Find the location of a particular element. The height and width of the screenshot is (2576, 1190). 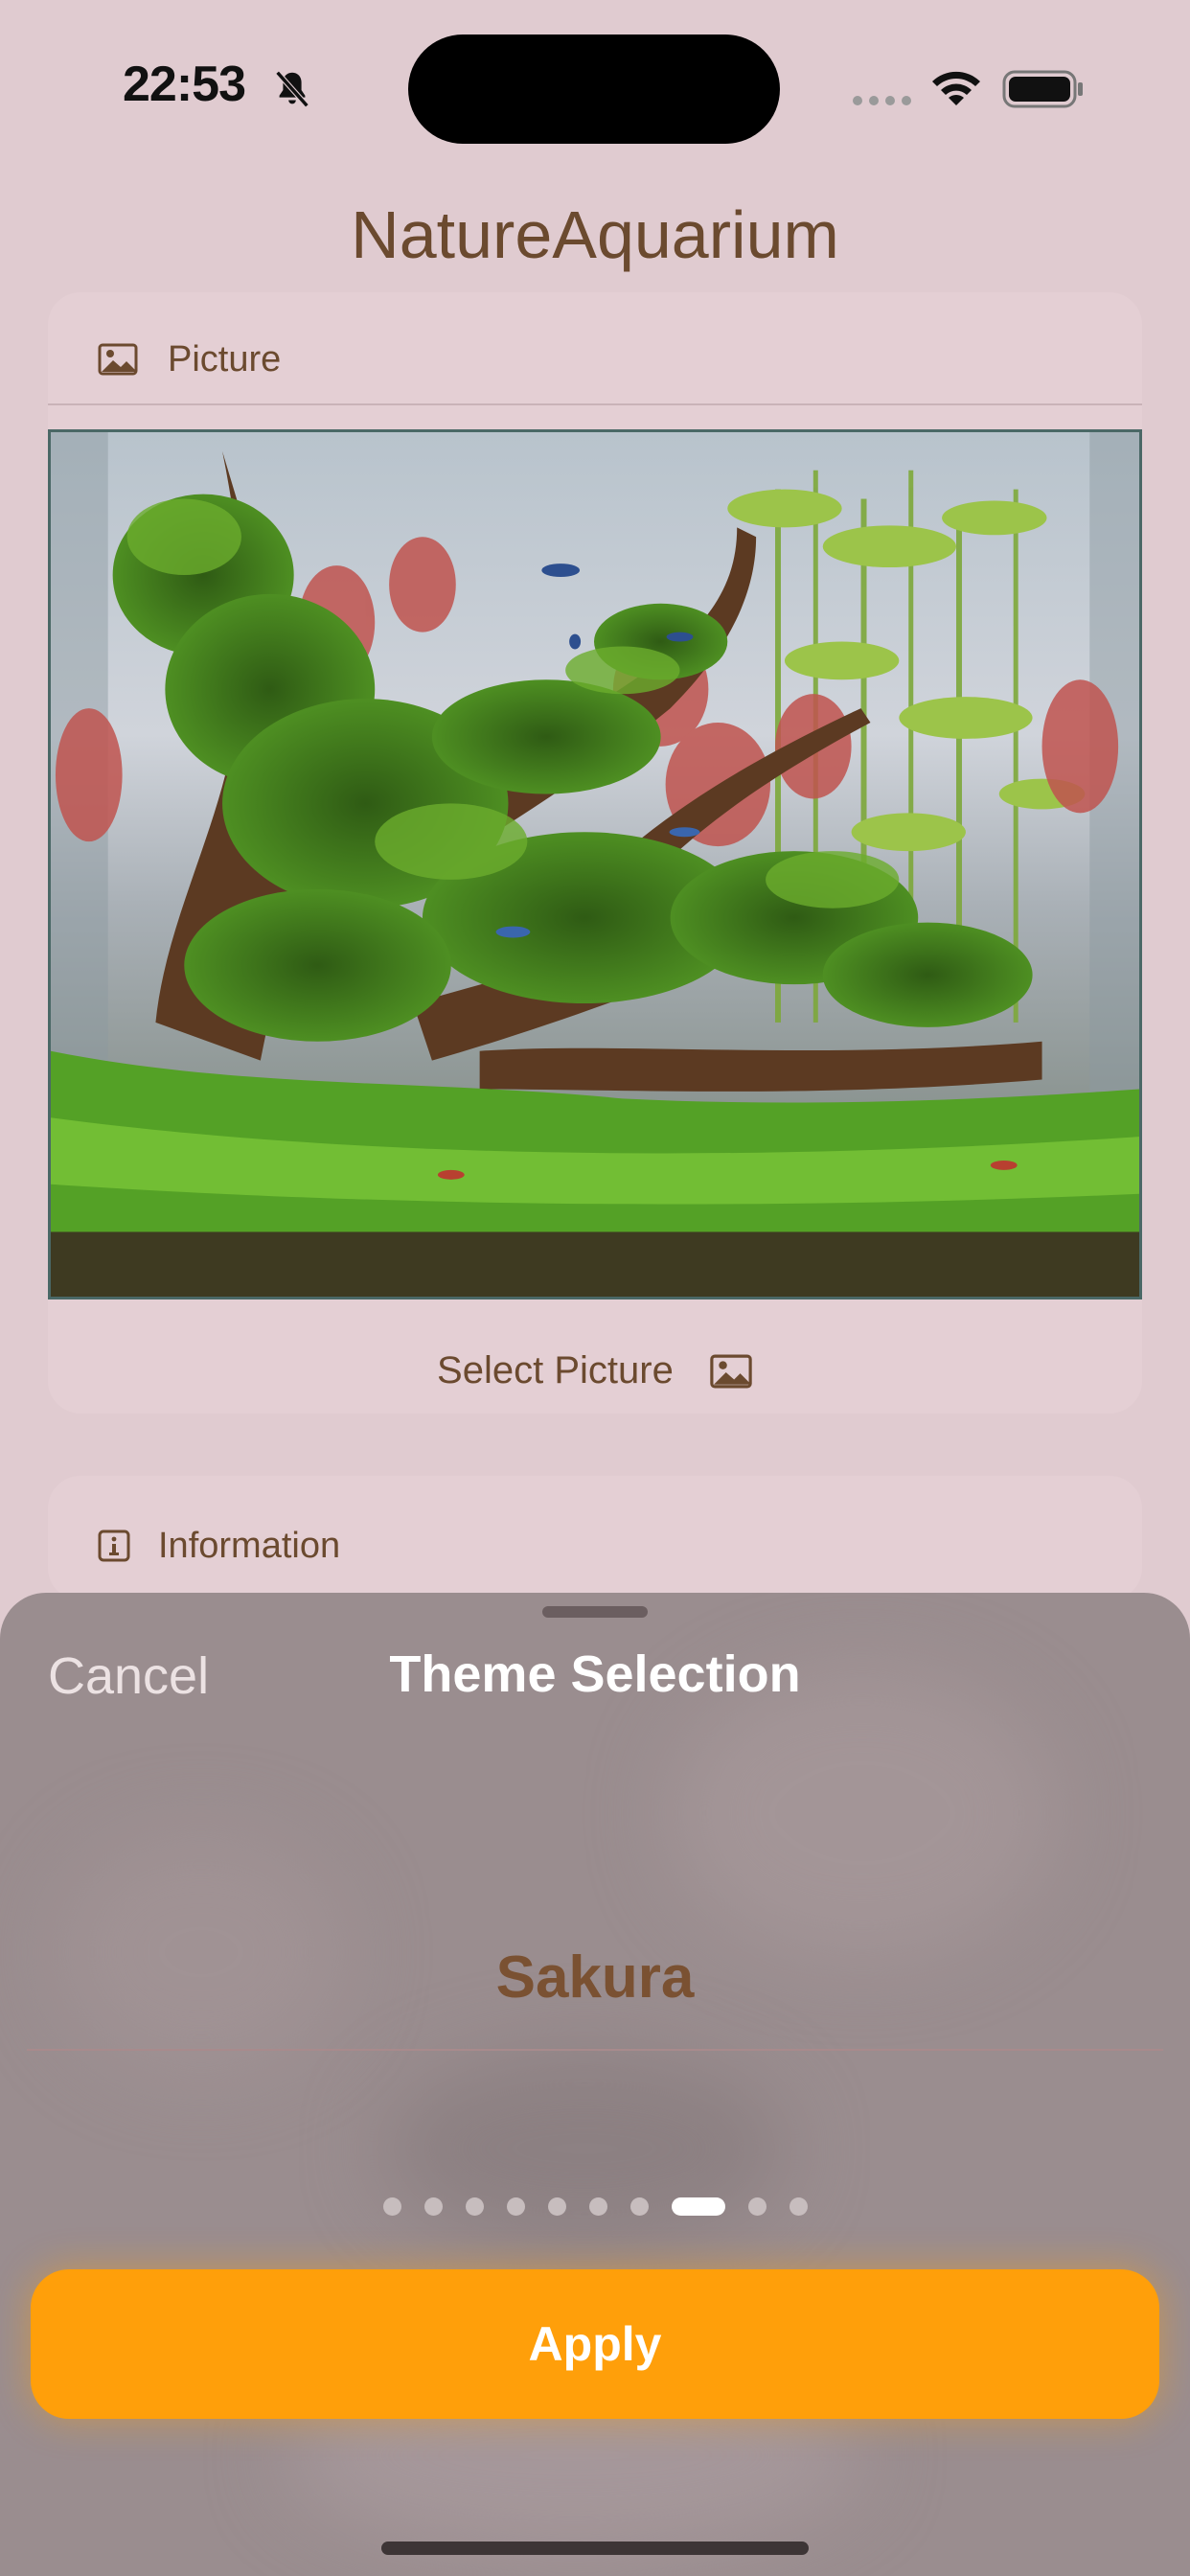

status-time: 22:53 is located at coordinates (185, 85).